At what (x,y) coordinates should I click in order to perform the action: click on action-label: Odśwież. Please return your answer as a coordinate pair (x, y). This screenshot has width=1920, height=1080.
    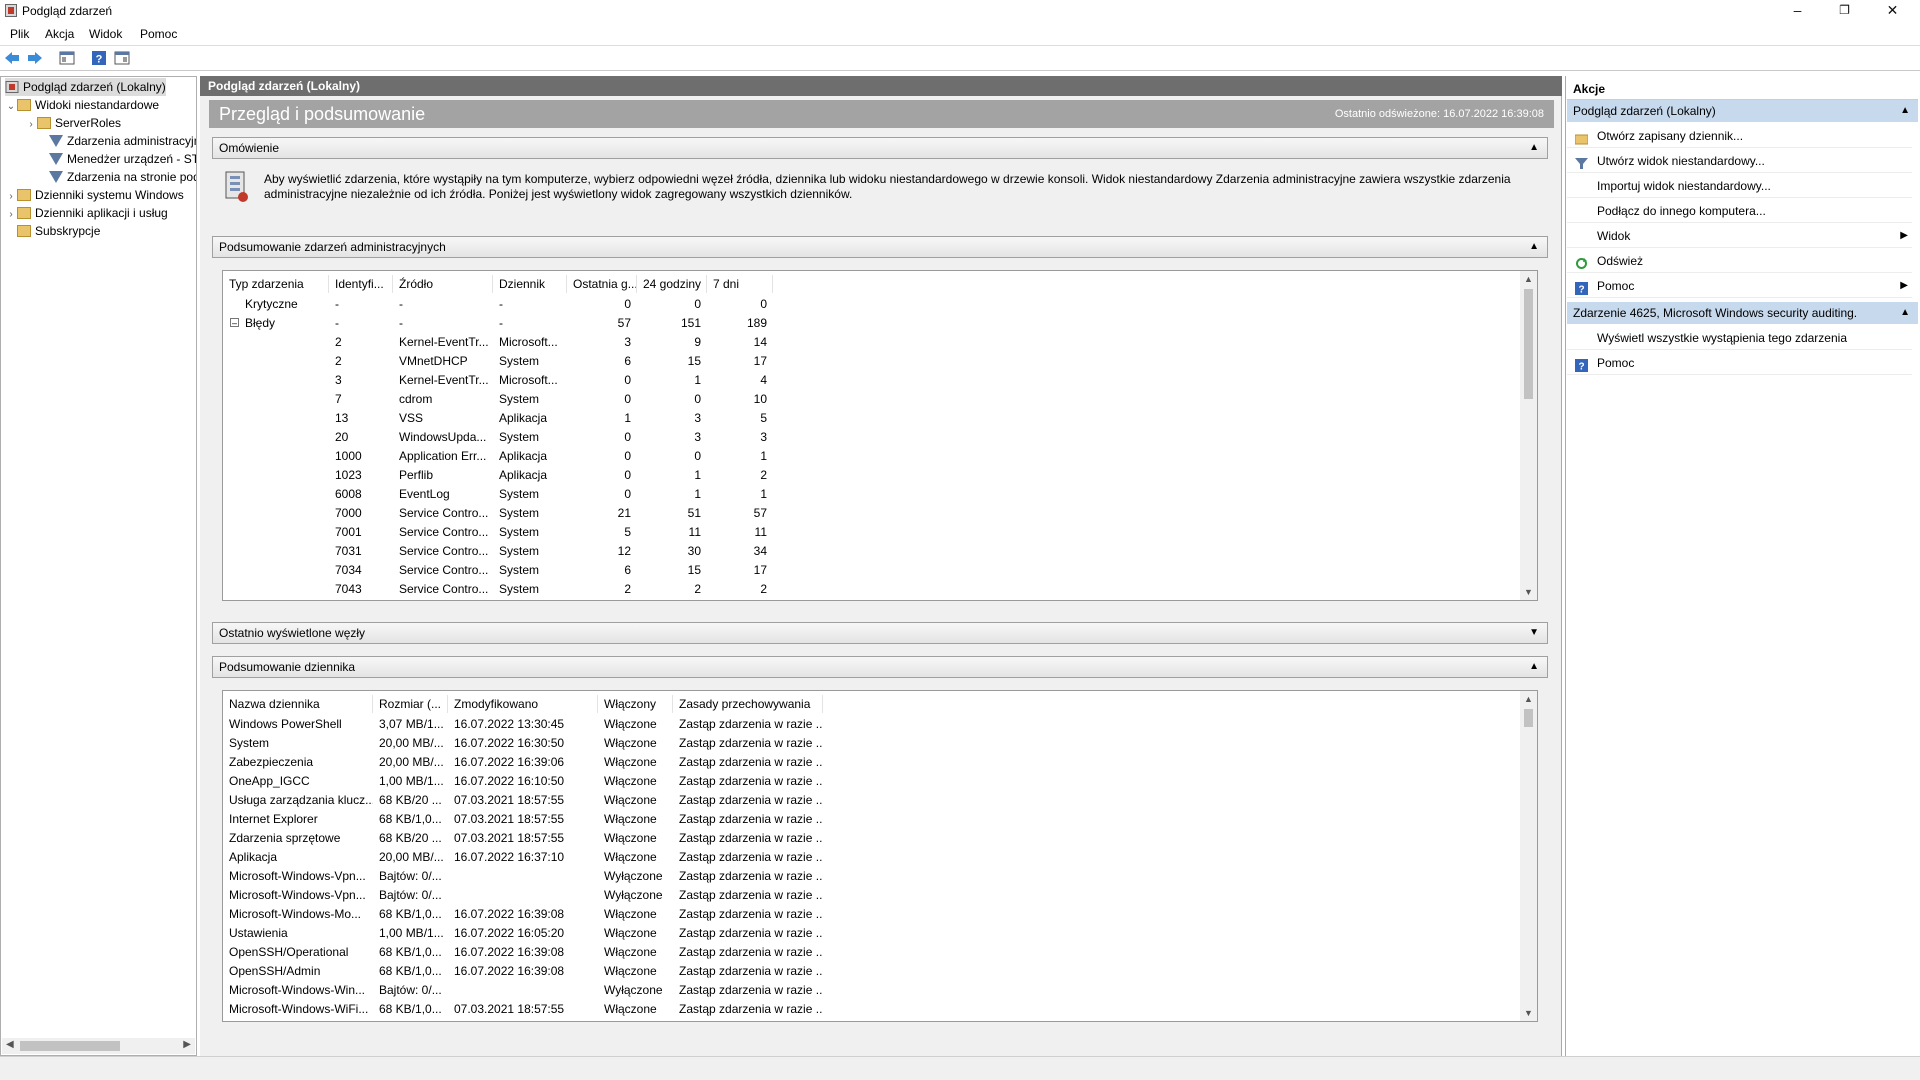
    Looking at the image, I should click on (1620, 261).